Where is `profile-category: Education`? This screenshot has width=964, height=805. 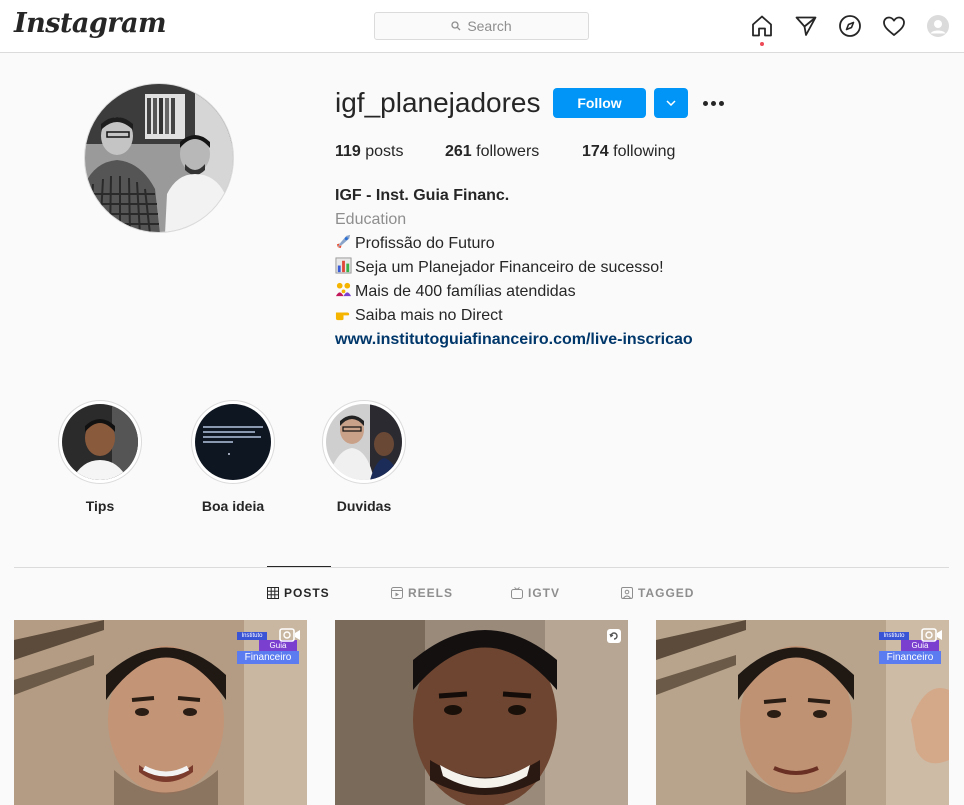
profile-category: Education is located at coordinates (371, 219).